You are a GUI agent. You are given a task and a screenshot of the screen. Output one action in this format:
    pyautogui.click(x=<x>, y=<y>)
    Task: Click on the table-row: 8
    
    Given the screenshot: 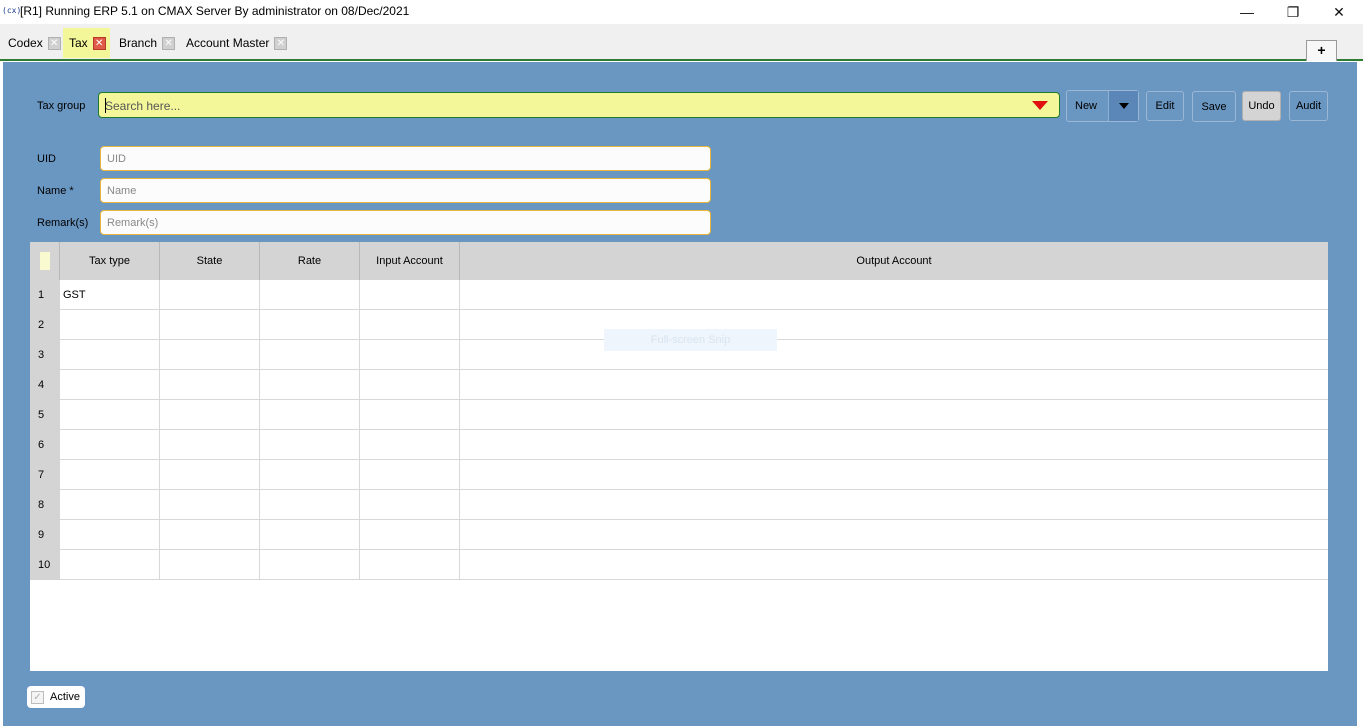 What is the action you would take?
    pyautogui.click(x=679, y=505)
    